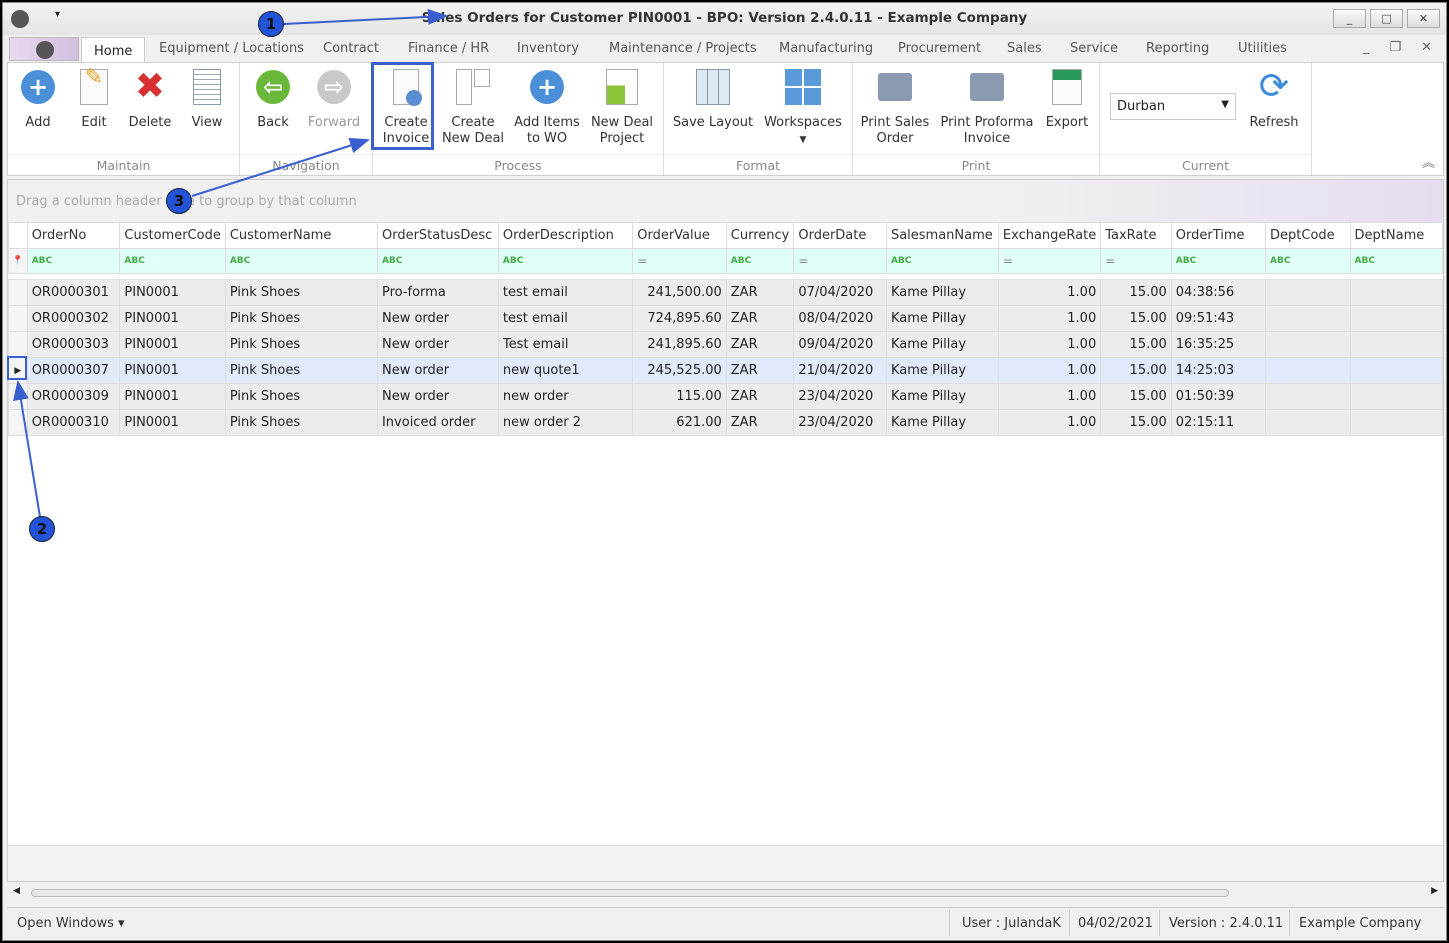 Image resolution: width=1449 pixels, height=943 pixels. Describe the element at coordinates (1094, 48) in the screenshot. I see `tab-service: Service` at that location.